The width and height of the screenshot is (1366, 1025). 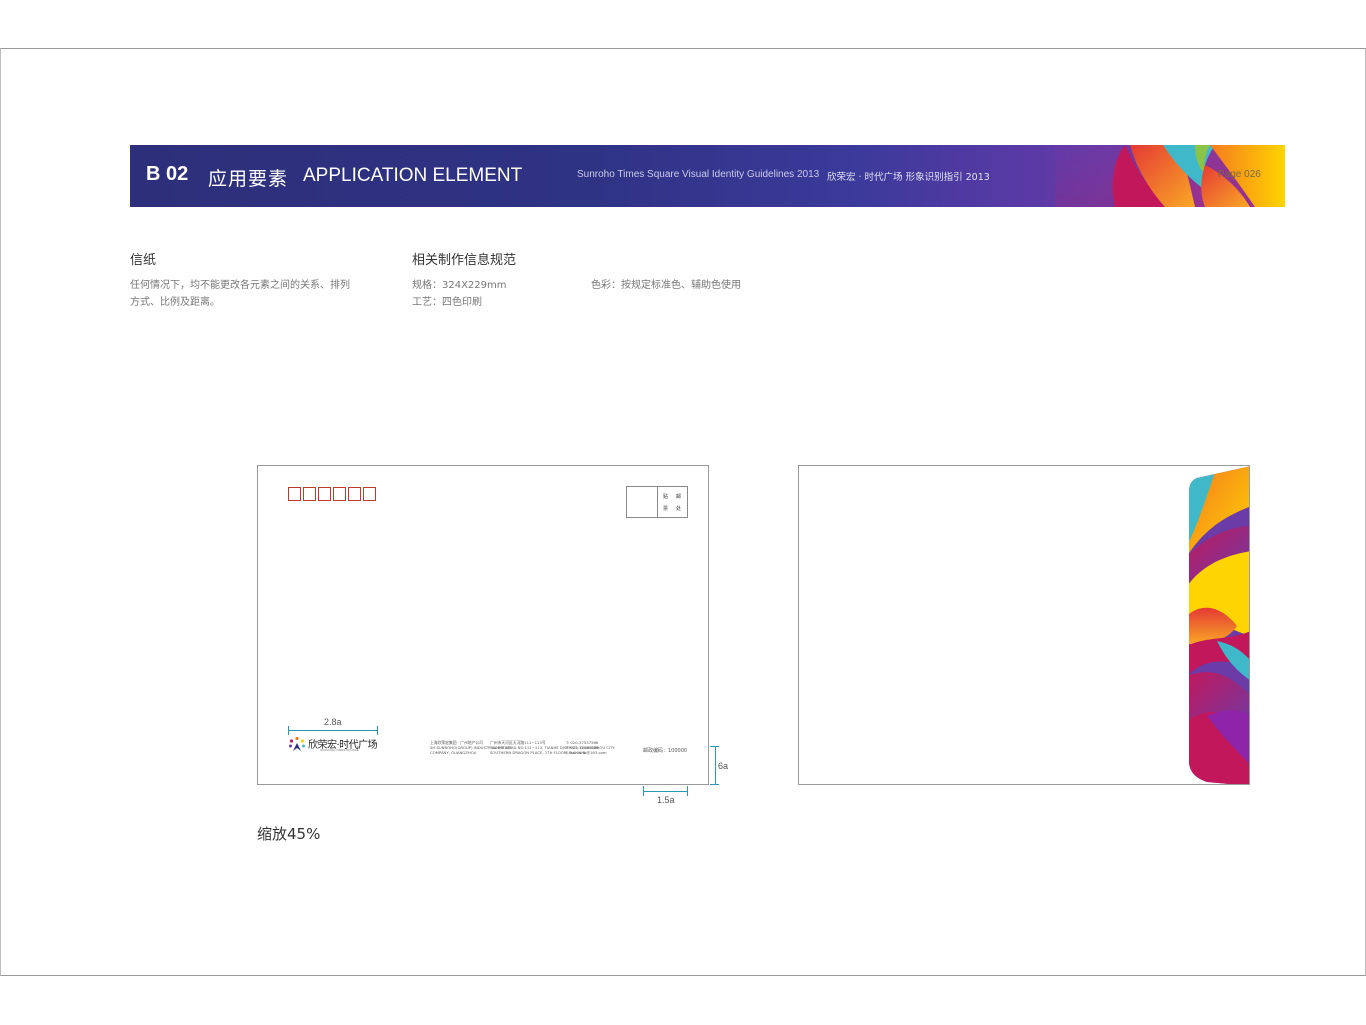 I want to click on dimension-label-6a: 6a, so click(x=723, y=766).